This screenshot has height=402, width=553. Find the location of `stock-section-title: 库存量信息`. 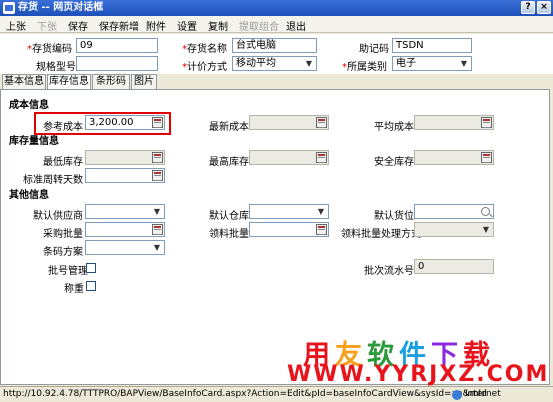

stock-section-title: 库存量信息 is located at coordinates (34, 141).